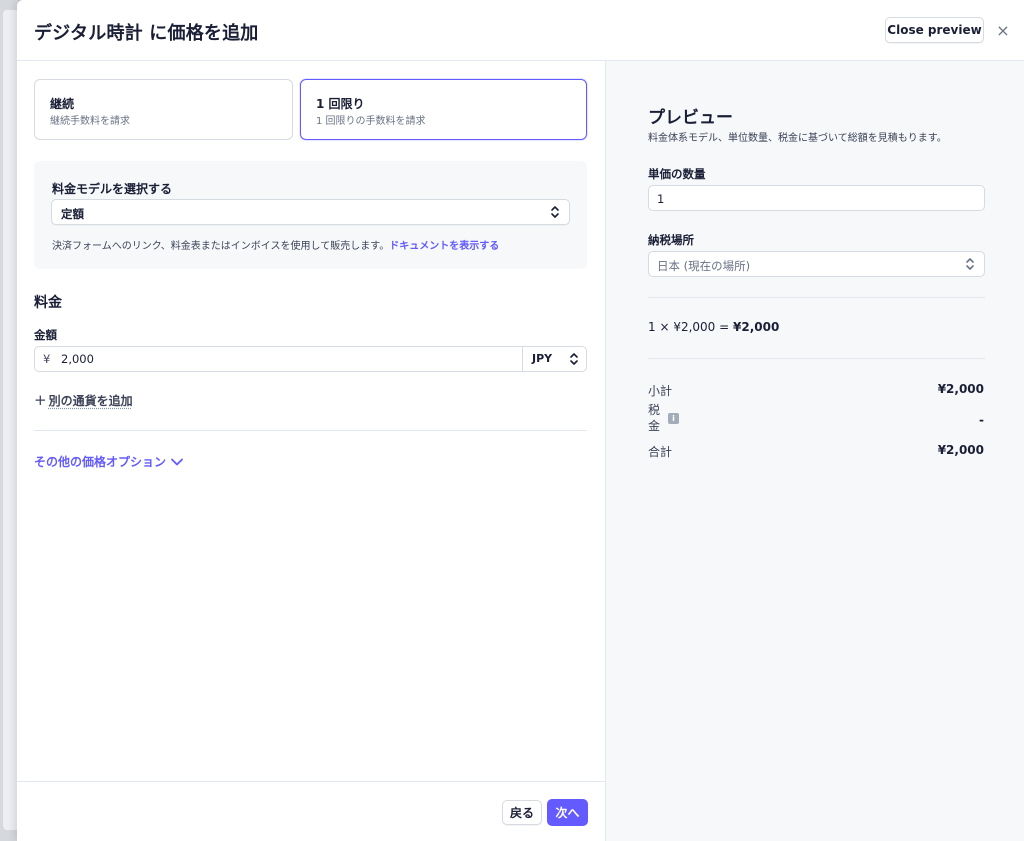  Describe the element at coordinates (554, 359) in the screenshot. I see `currency-select: JPY` at that location.